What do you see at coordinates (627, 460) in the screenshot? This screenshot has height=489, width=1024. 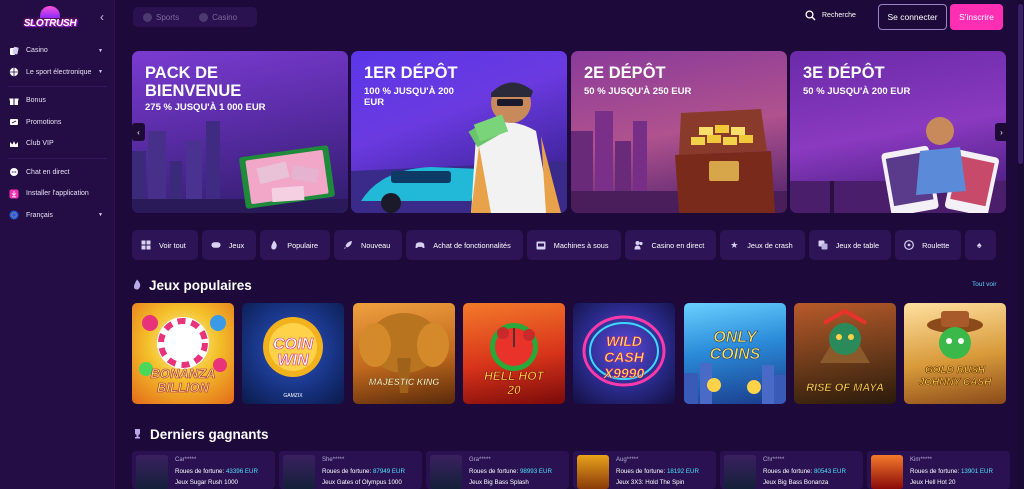 I see `winner-username: Aug*****` at bounding box center [627, 460].